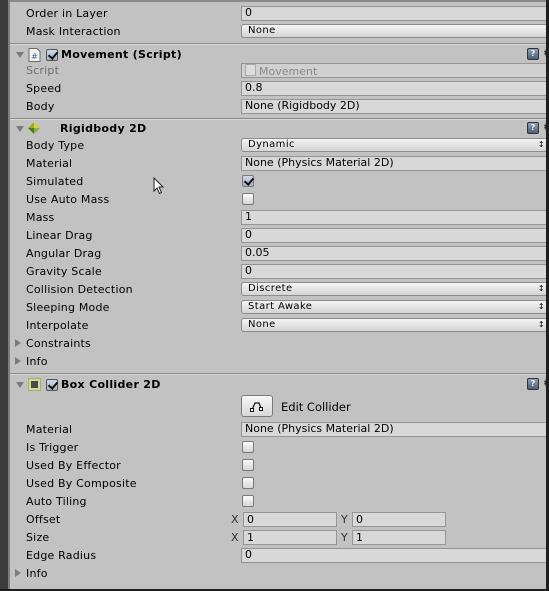 This screenshot has height=591, width=549. I want to click on offset-x-field: 0, so click(290, 519).